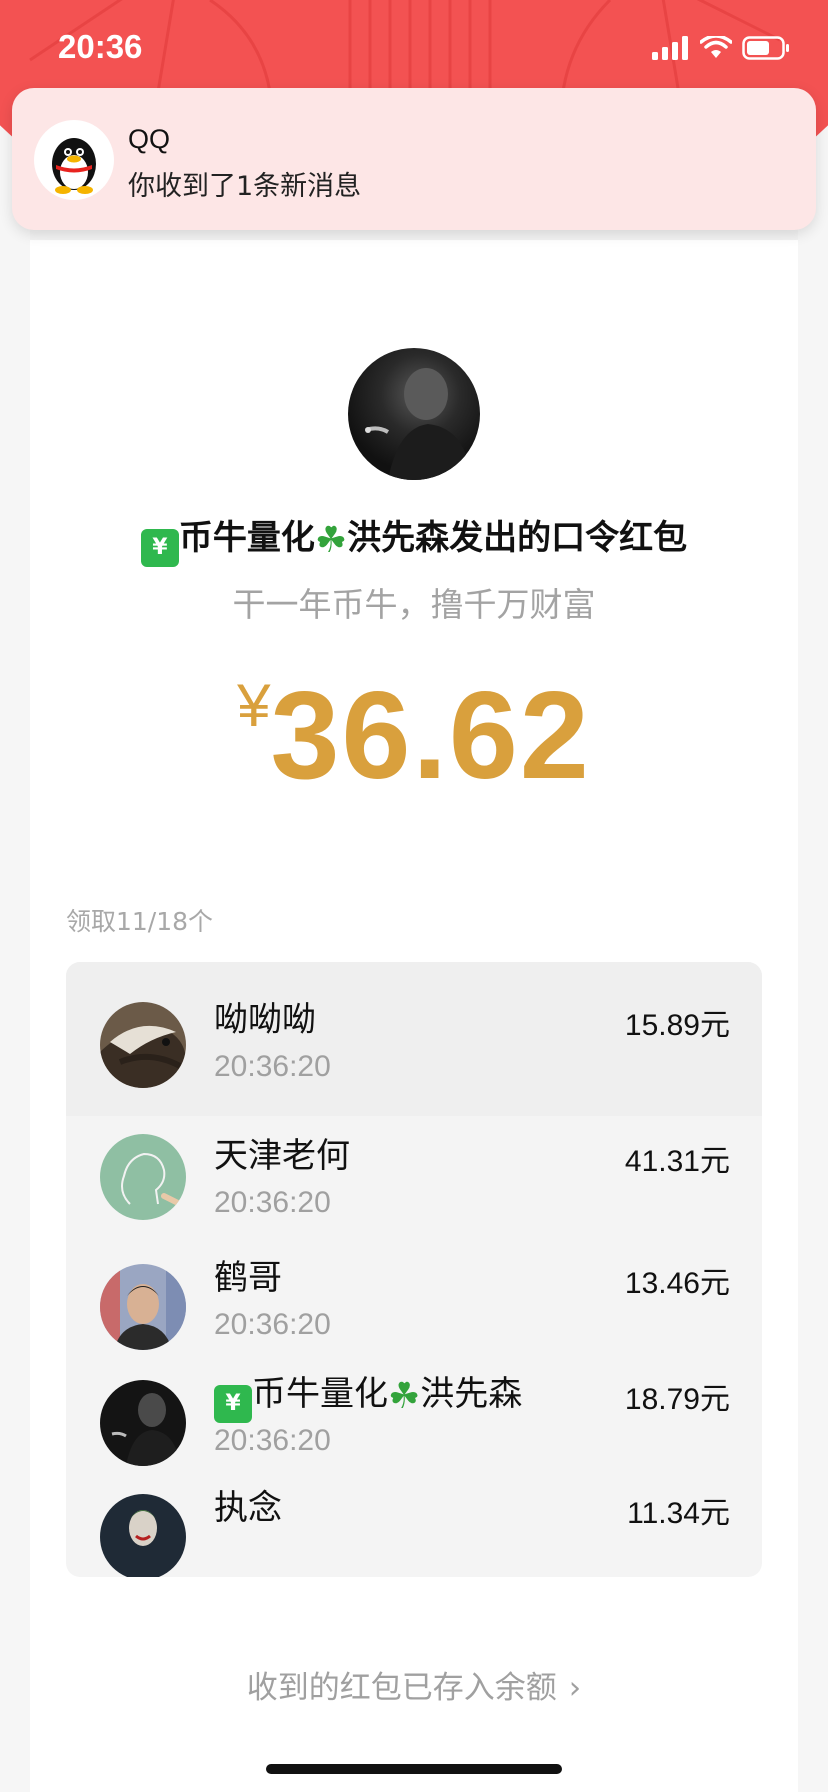 The height and width of the screenshot is (1792, 828). Describe the element at coordinates (414, 1532) in the screenshot. I see `list-item: 执念 11.34元` at that location.